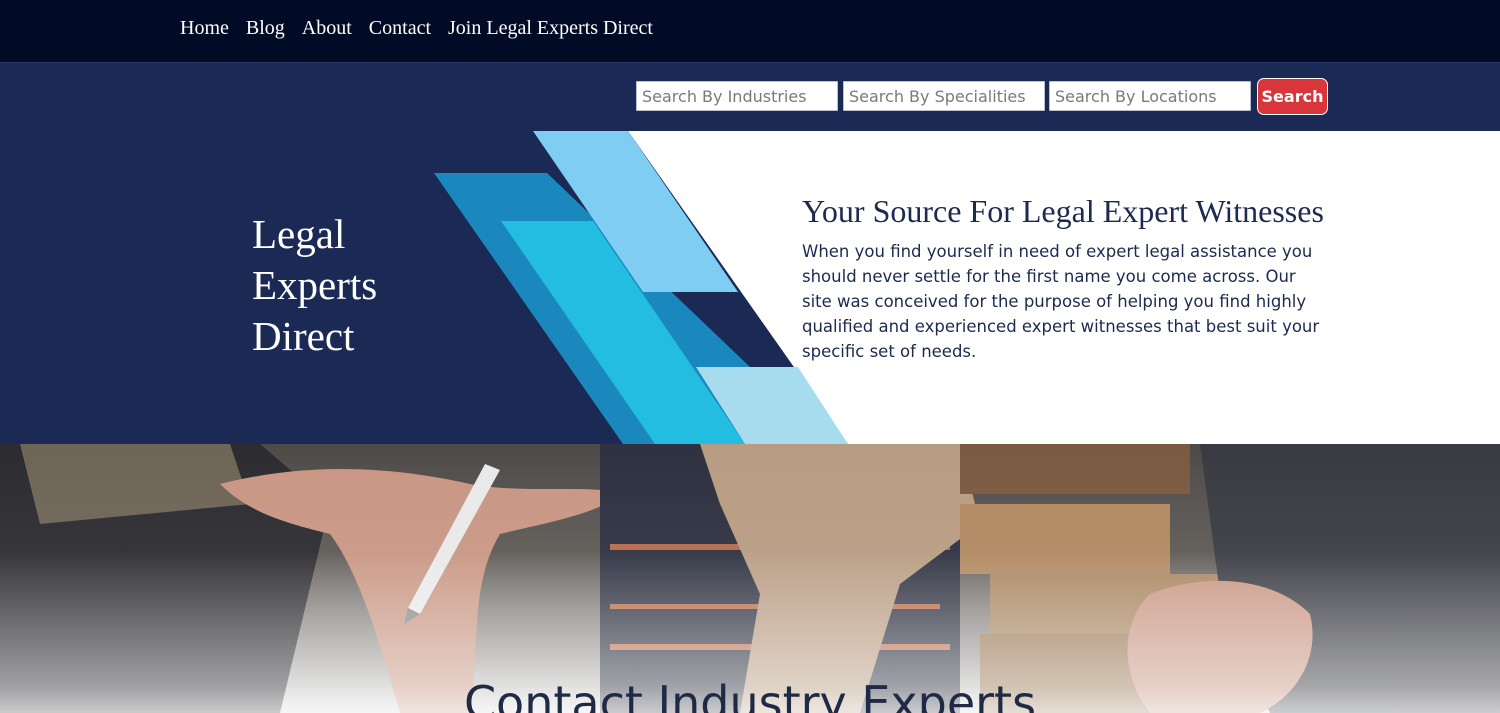 This screenshot has height=713, width=1500. I want to click on nav-join-link: Join Legal Experts Direct, so click(550, 28).